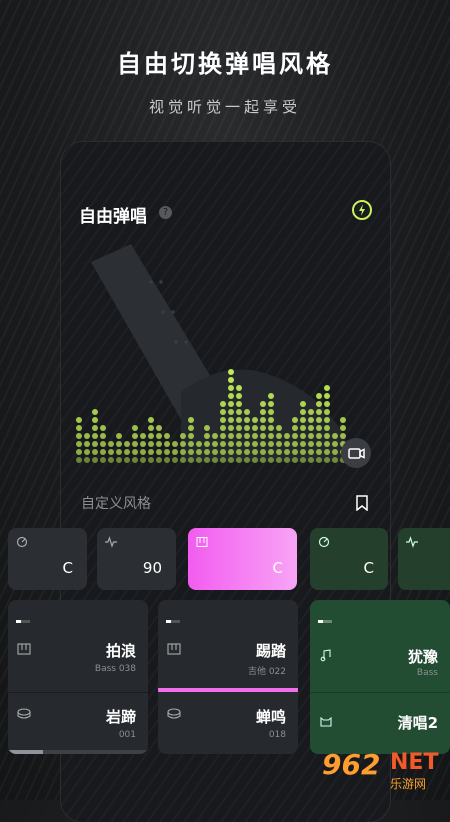  Describe the element at coordinates (362, 503) in the screenshot. I see `bookmark-icon` at that location.